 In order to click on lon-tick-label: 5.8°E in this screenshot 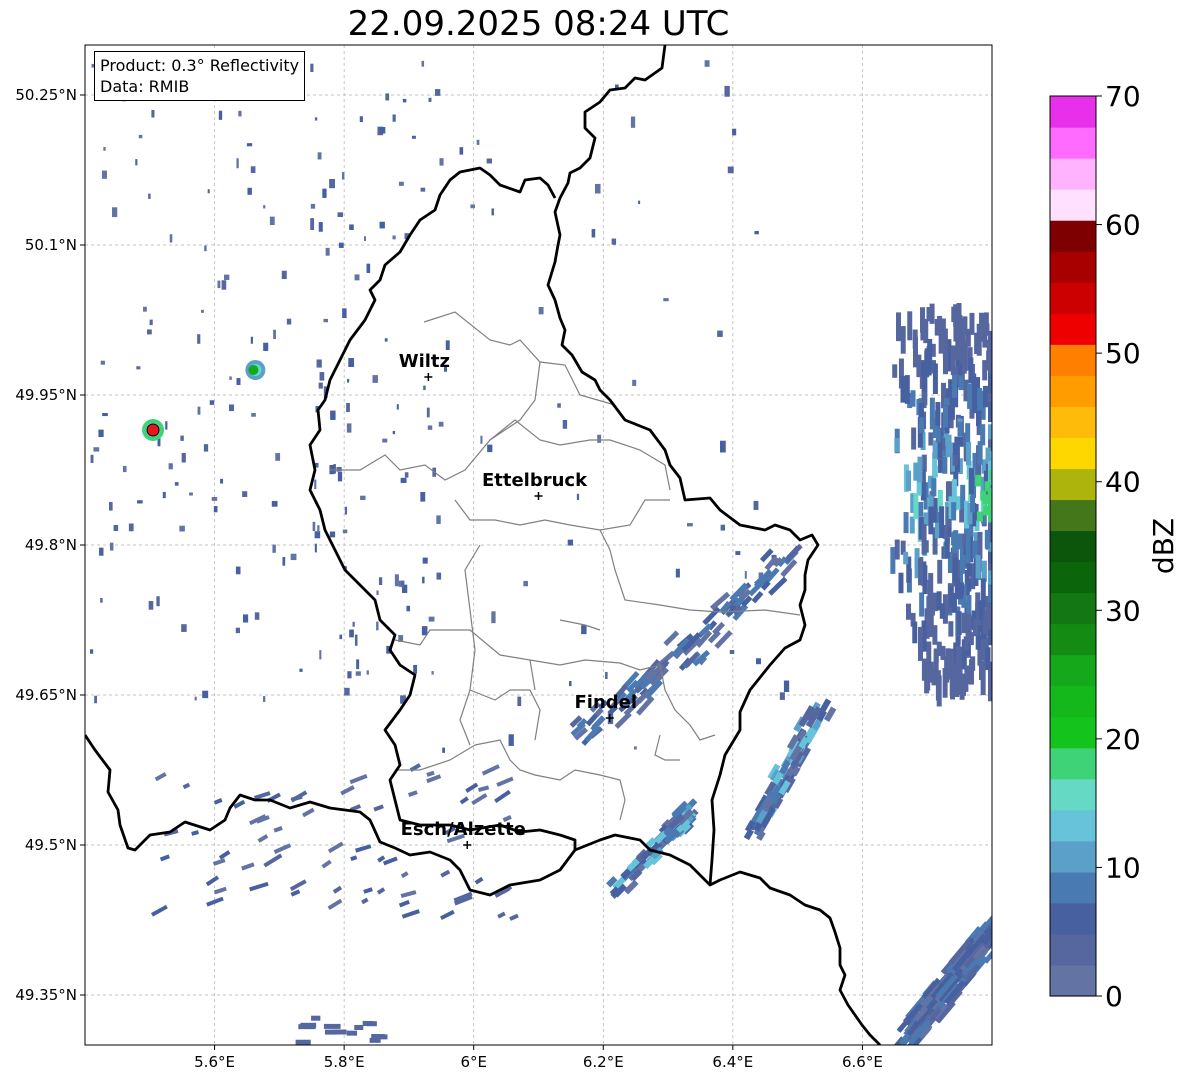, I will do `click(344, 1062)`.